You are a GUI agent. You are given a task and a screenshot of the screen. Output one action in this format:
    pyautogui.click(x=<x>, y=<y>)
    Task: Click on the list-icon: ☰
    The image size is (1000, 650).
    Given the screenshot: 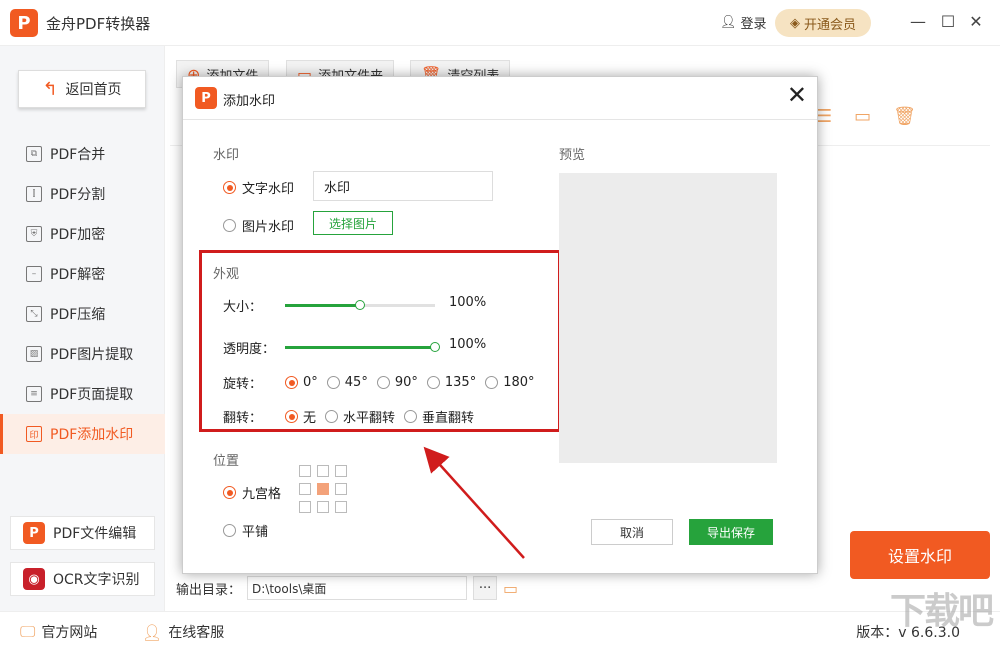 What is the action you would take?
    pyautogui.click(x=824, y=116)
    